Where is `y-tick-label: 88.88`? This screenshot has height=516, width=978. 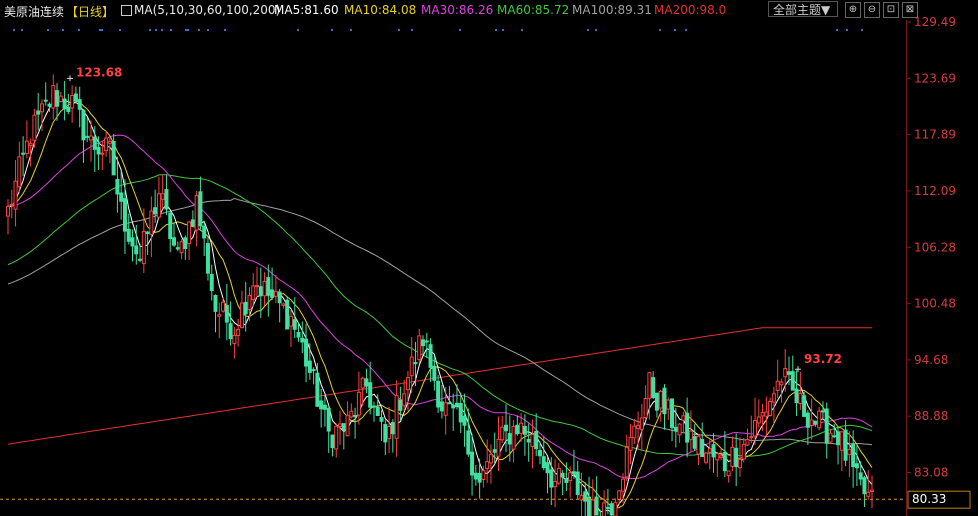
y-tick-label: 88.88 is located at coordinates (931, 416).